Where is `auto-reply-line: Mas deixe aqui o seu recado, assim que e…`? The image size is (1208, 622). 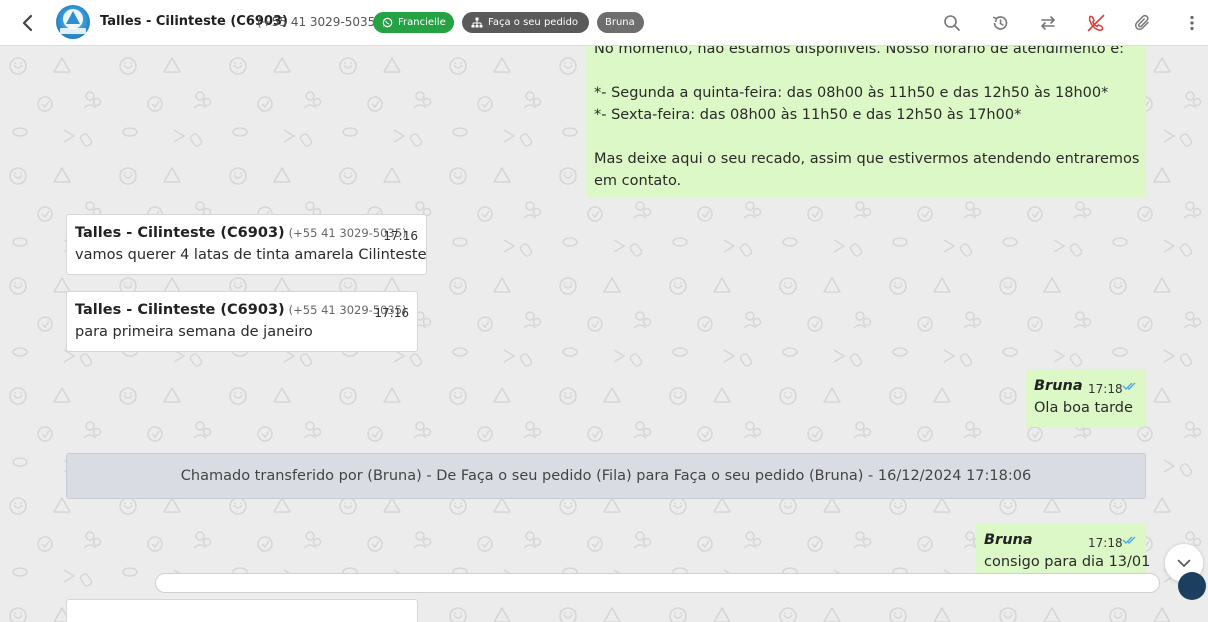 auto-reply-line: Mas deixe aqui o seu recado, assim que e… is located at coordinates (867, 159).